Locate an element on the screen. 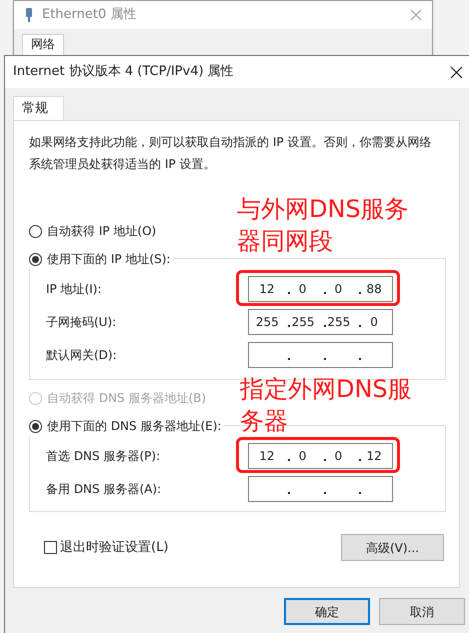  ip-address-field: 12 0 0 12 is located at coordinates (320, 455).